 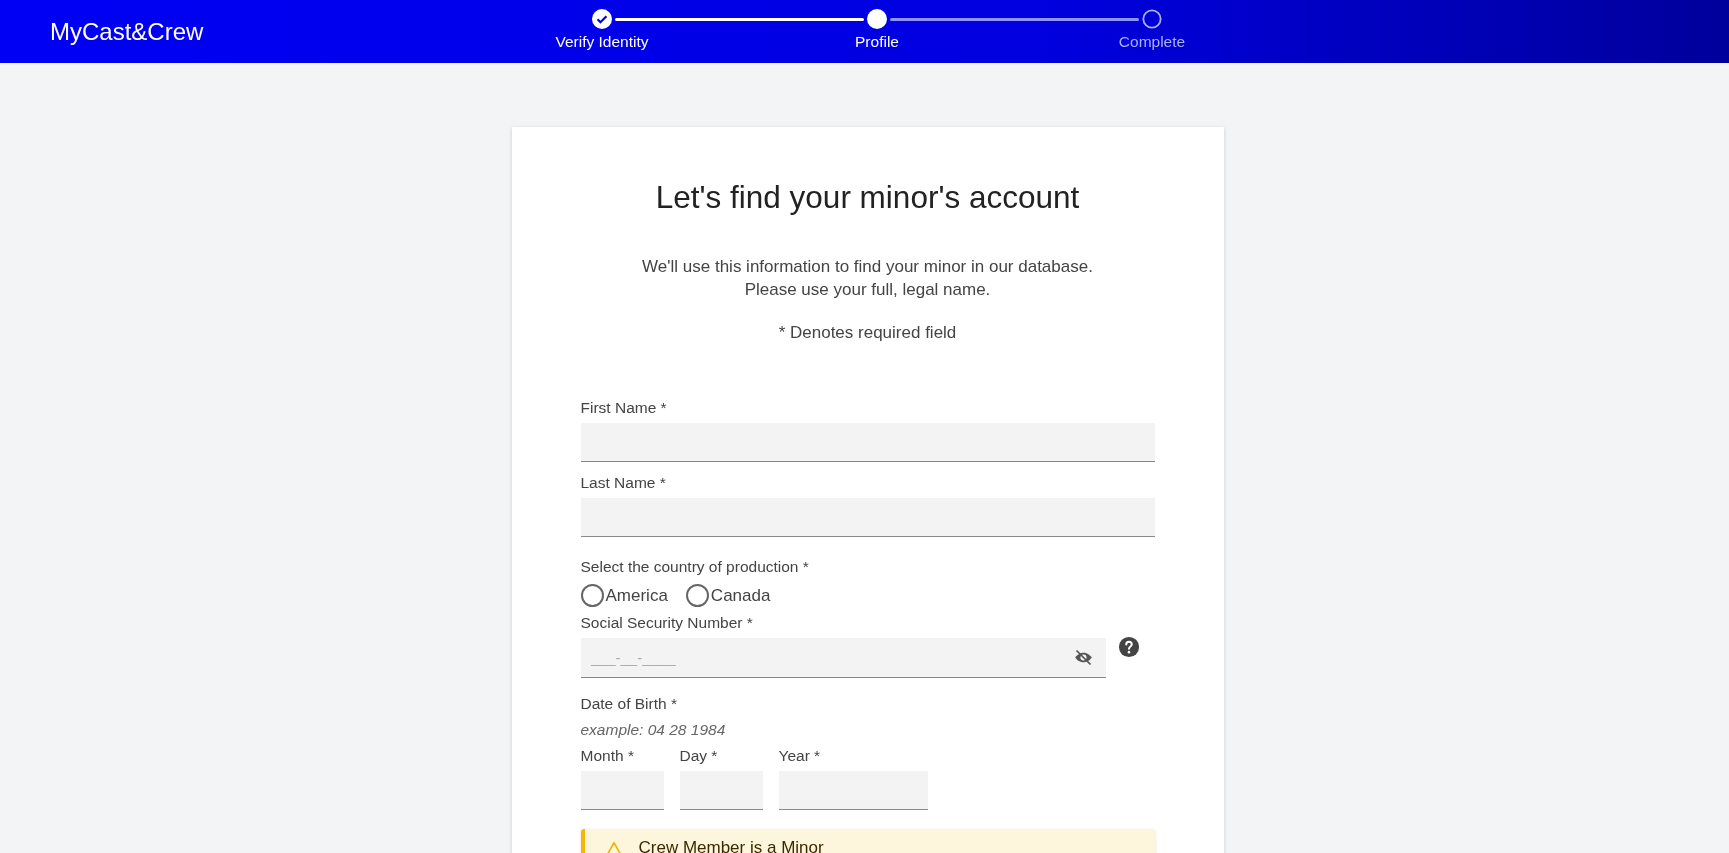 I want to click on step-label: Complete, so click(x=1152, y=42).